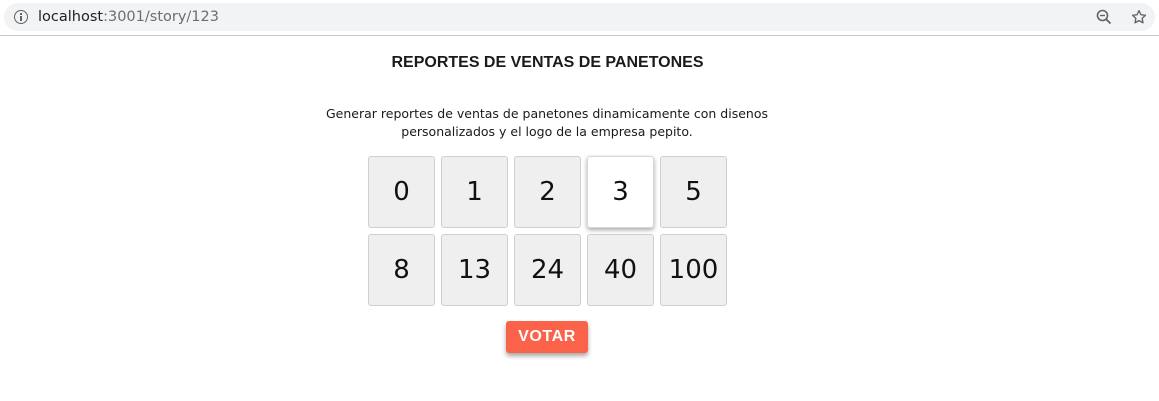  I want to click on estimate-card-2: 2, so click(547, 192).